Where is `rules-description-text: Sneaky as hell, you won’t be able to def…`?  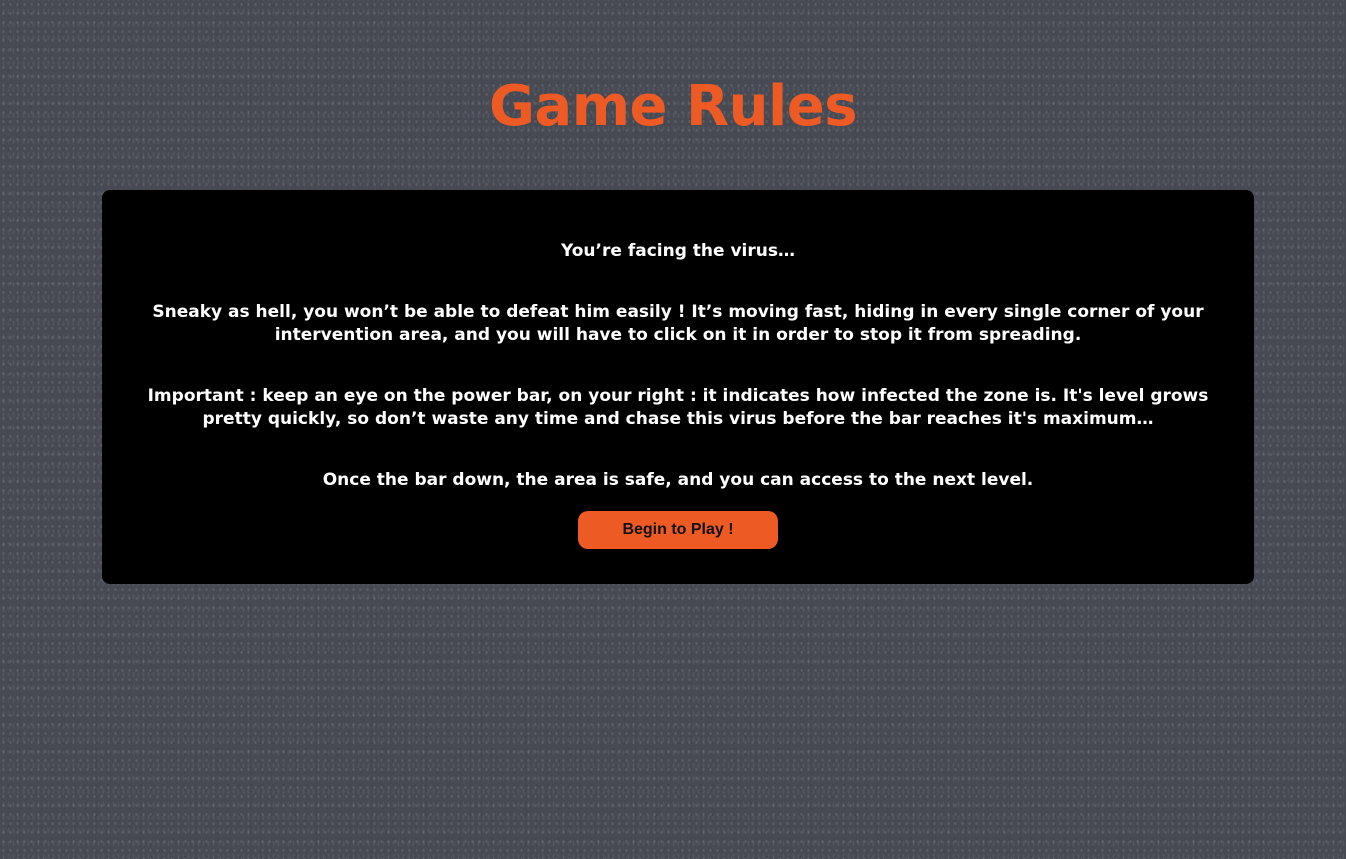
rules-description-text: Sneaky as hell, you won’t be able to def… is located at coordinates (678, 323).